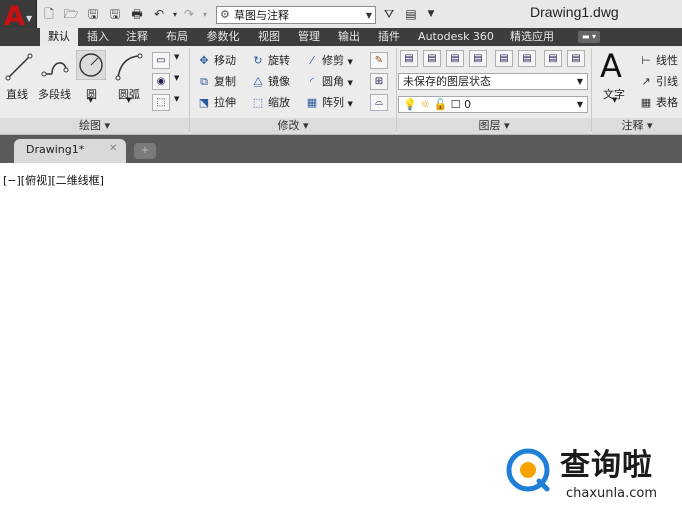 This screenshot has width=682, height=528. I want to click on tab-autodesk-360: Autodesk 360, so click(456, 37).